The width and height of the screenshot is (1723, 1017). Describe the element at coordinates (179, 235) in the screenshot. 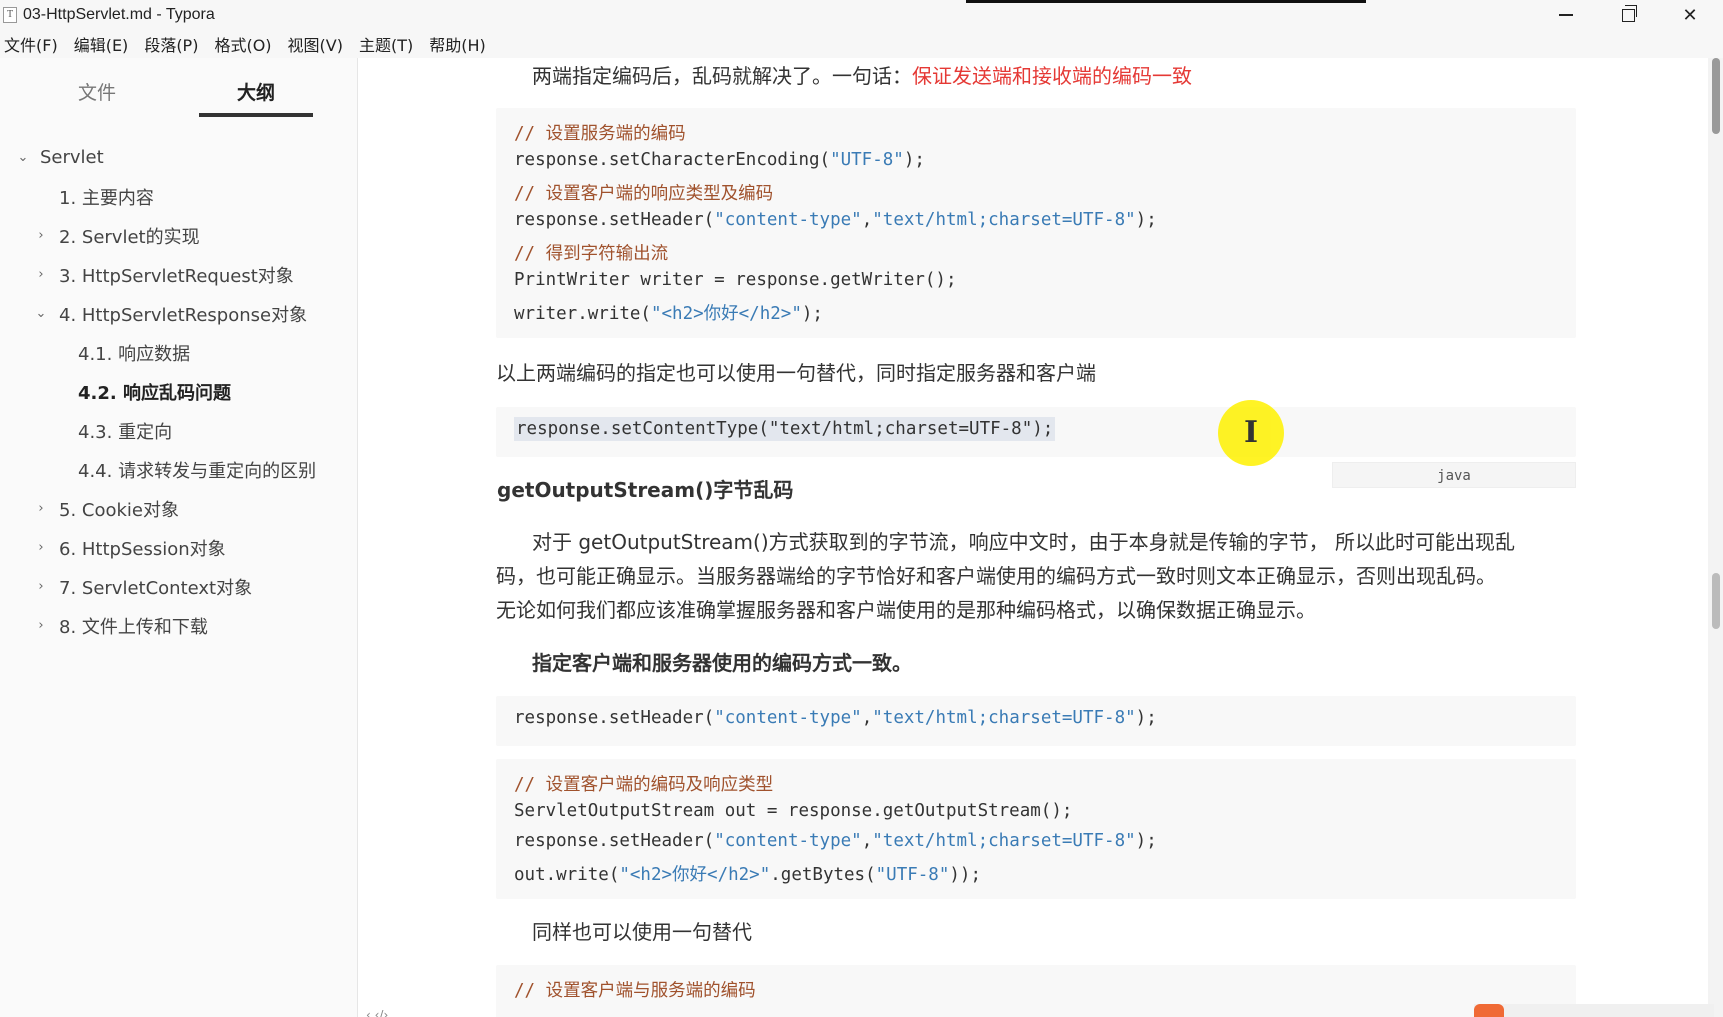

I see `outline-item-2: › 2. Servlet的实现` at that location.